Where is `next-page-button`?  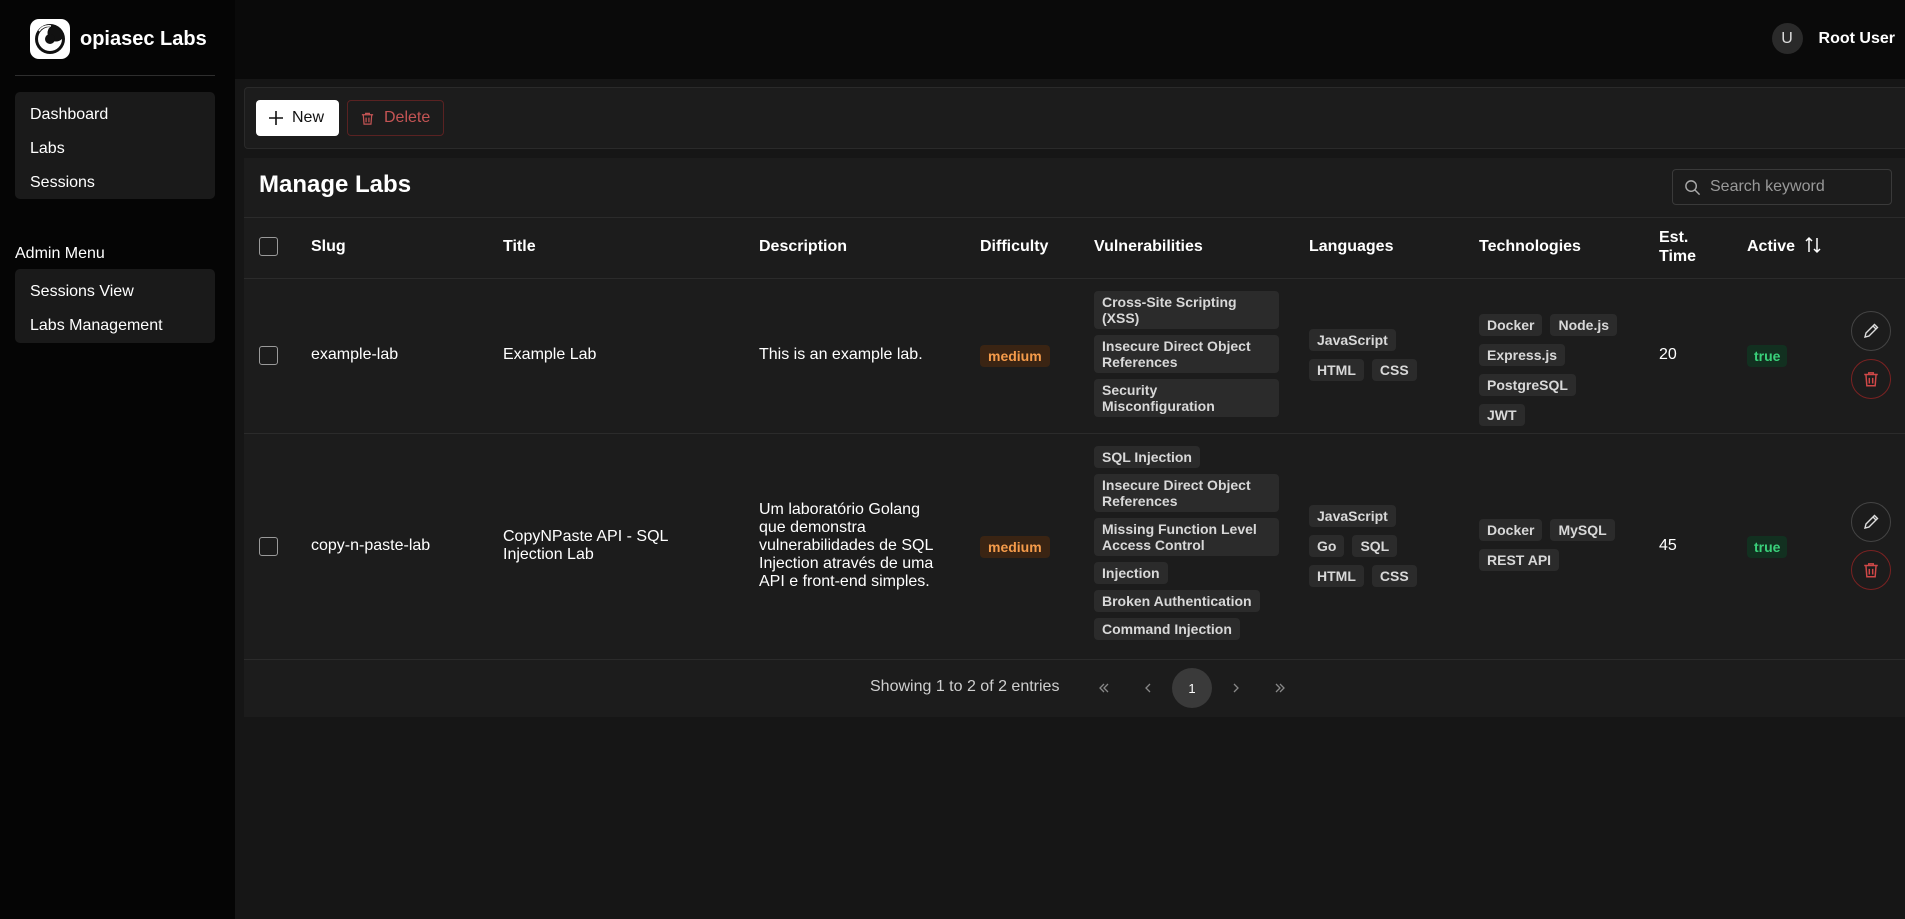
next-page-button is located at coordinates (1236, 688).